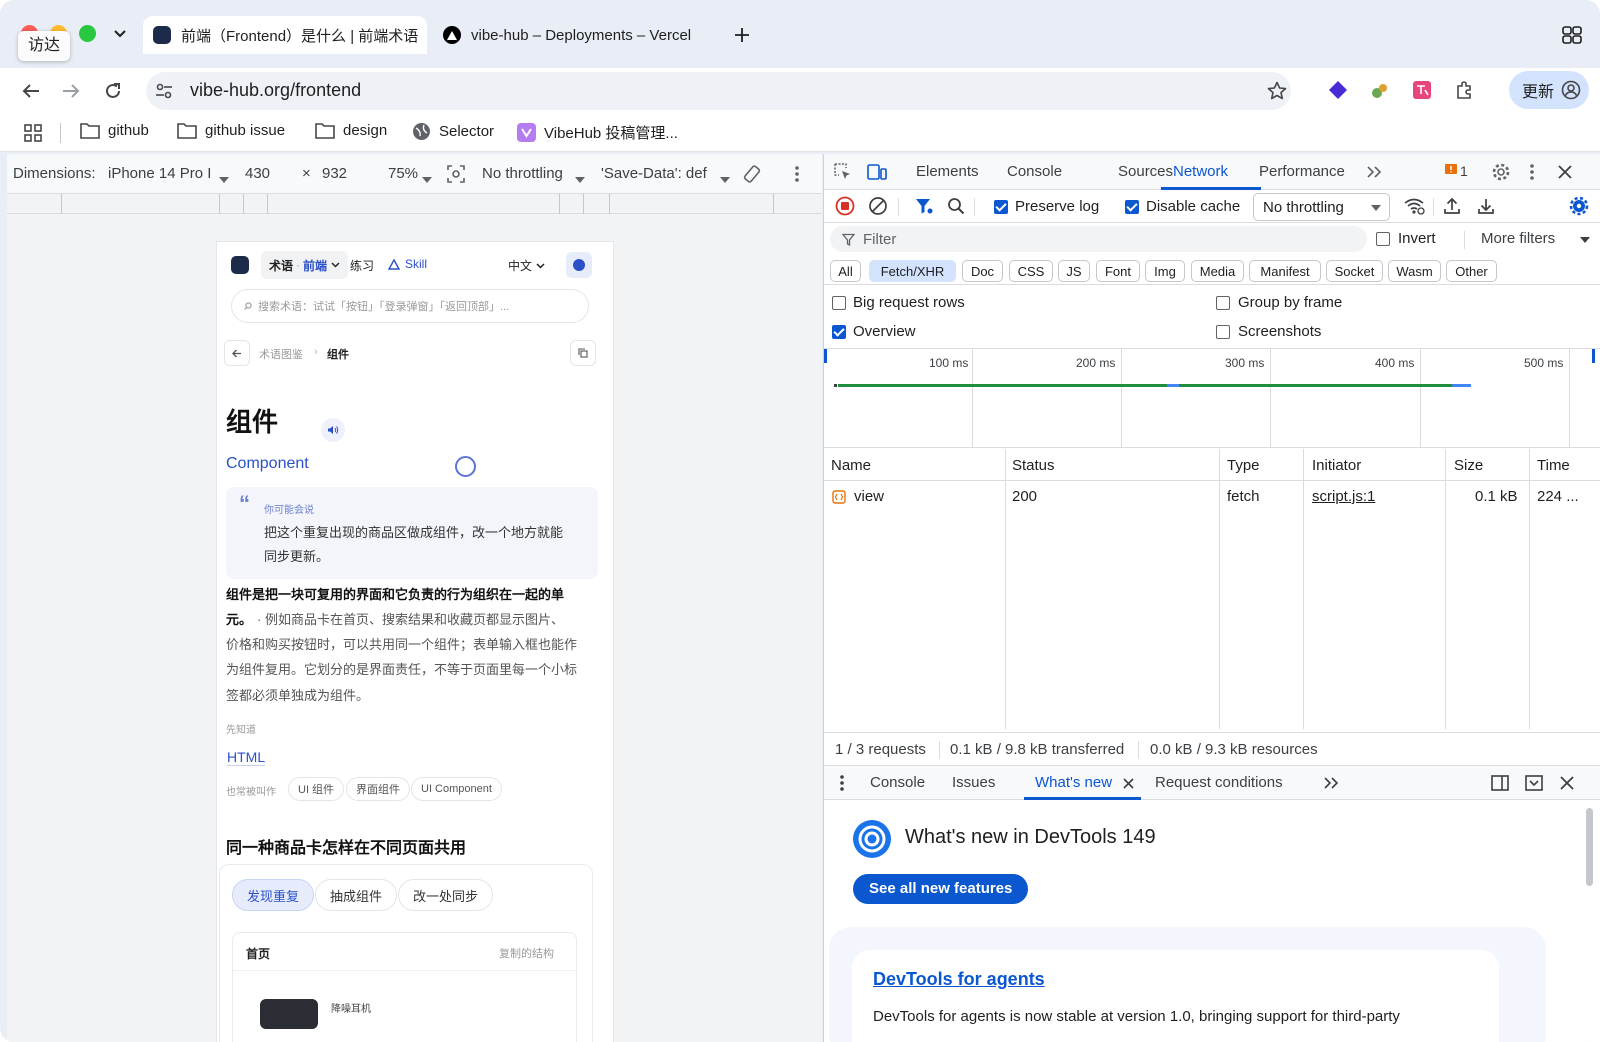 This screenshot has height=1042, width=1600. What do you see at coordinates (1223, 332) in the screenshot?
I see `screenshots-checkbox` at bounding box center [1223, 332].